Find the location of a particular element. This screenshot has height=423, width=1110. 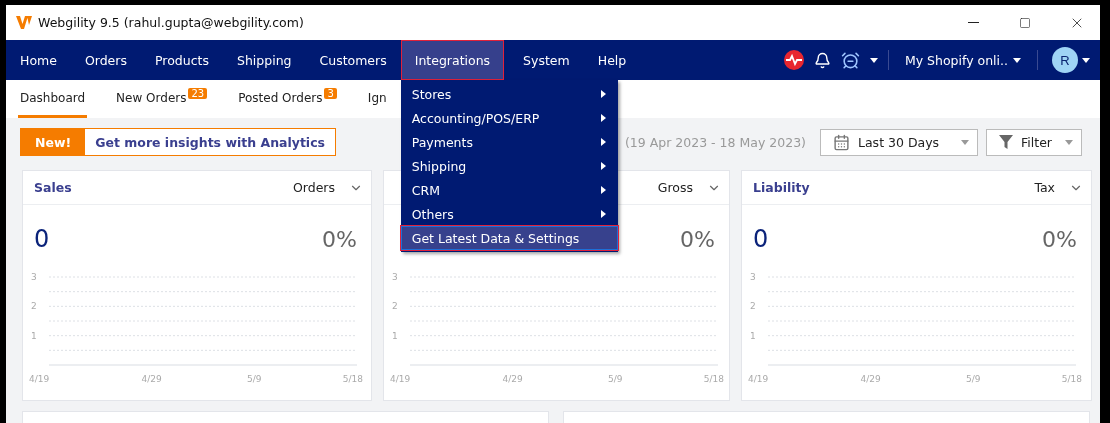

metric-selector: Gross is located at coordinates (689, 187).